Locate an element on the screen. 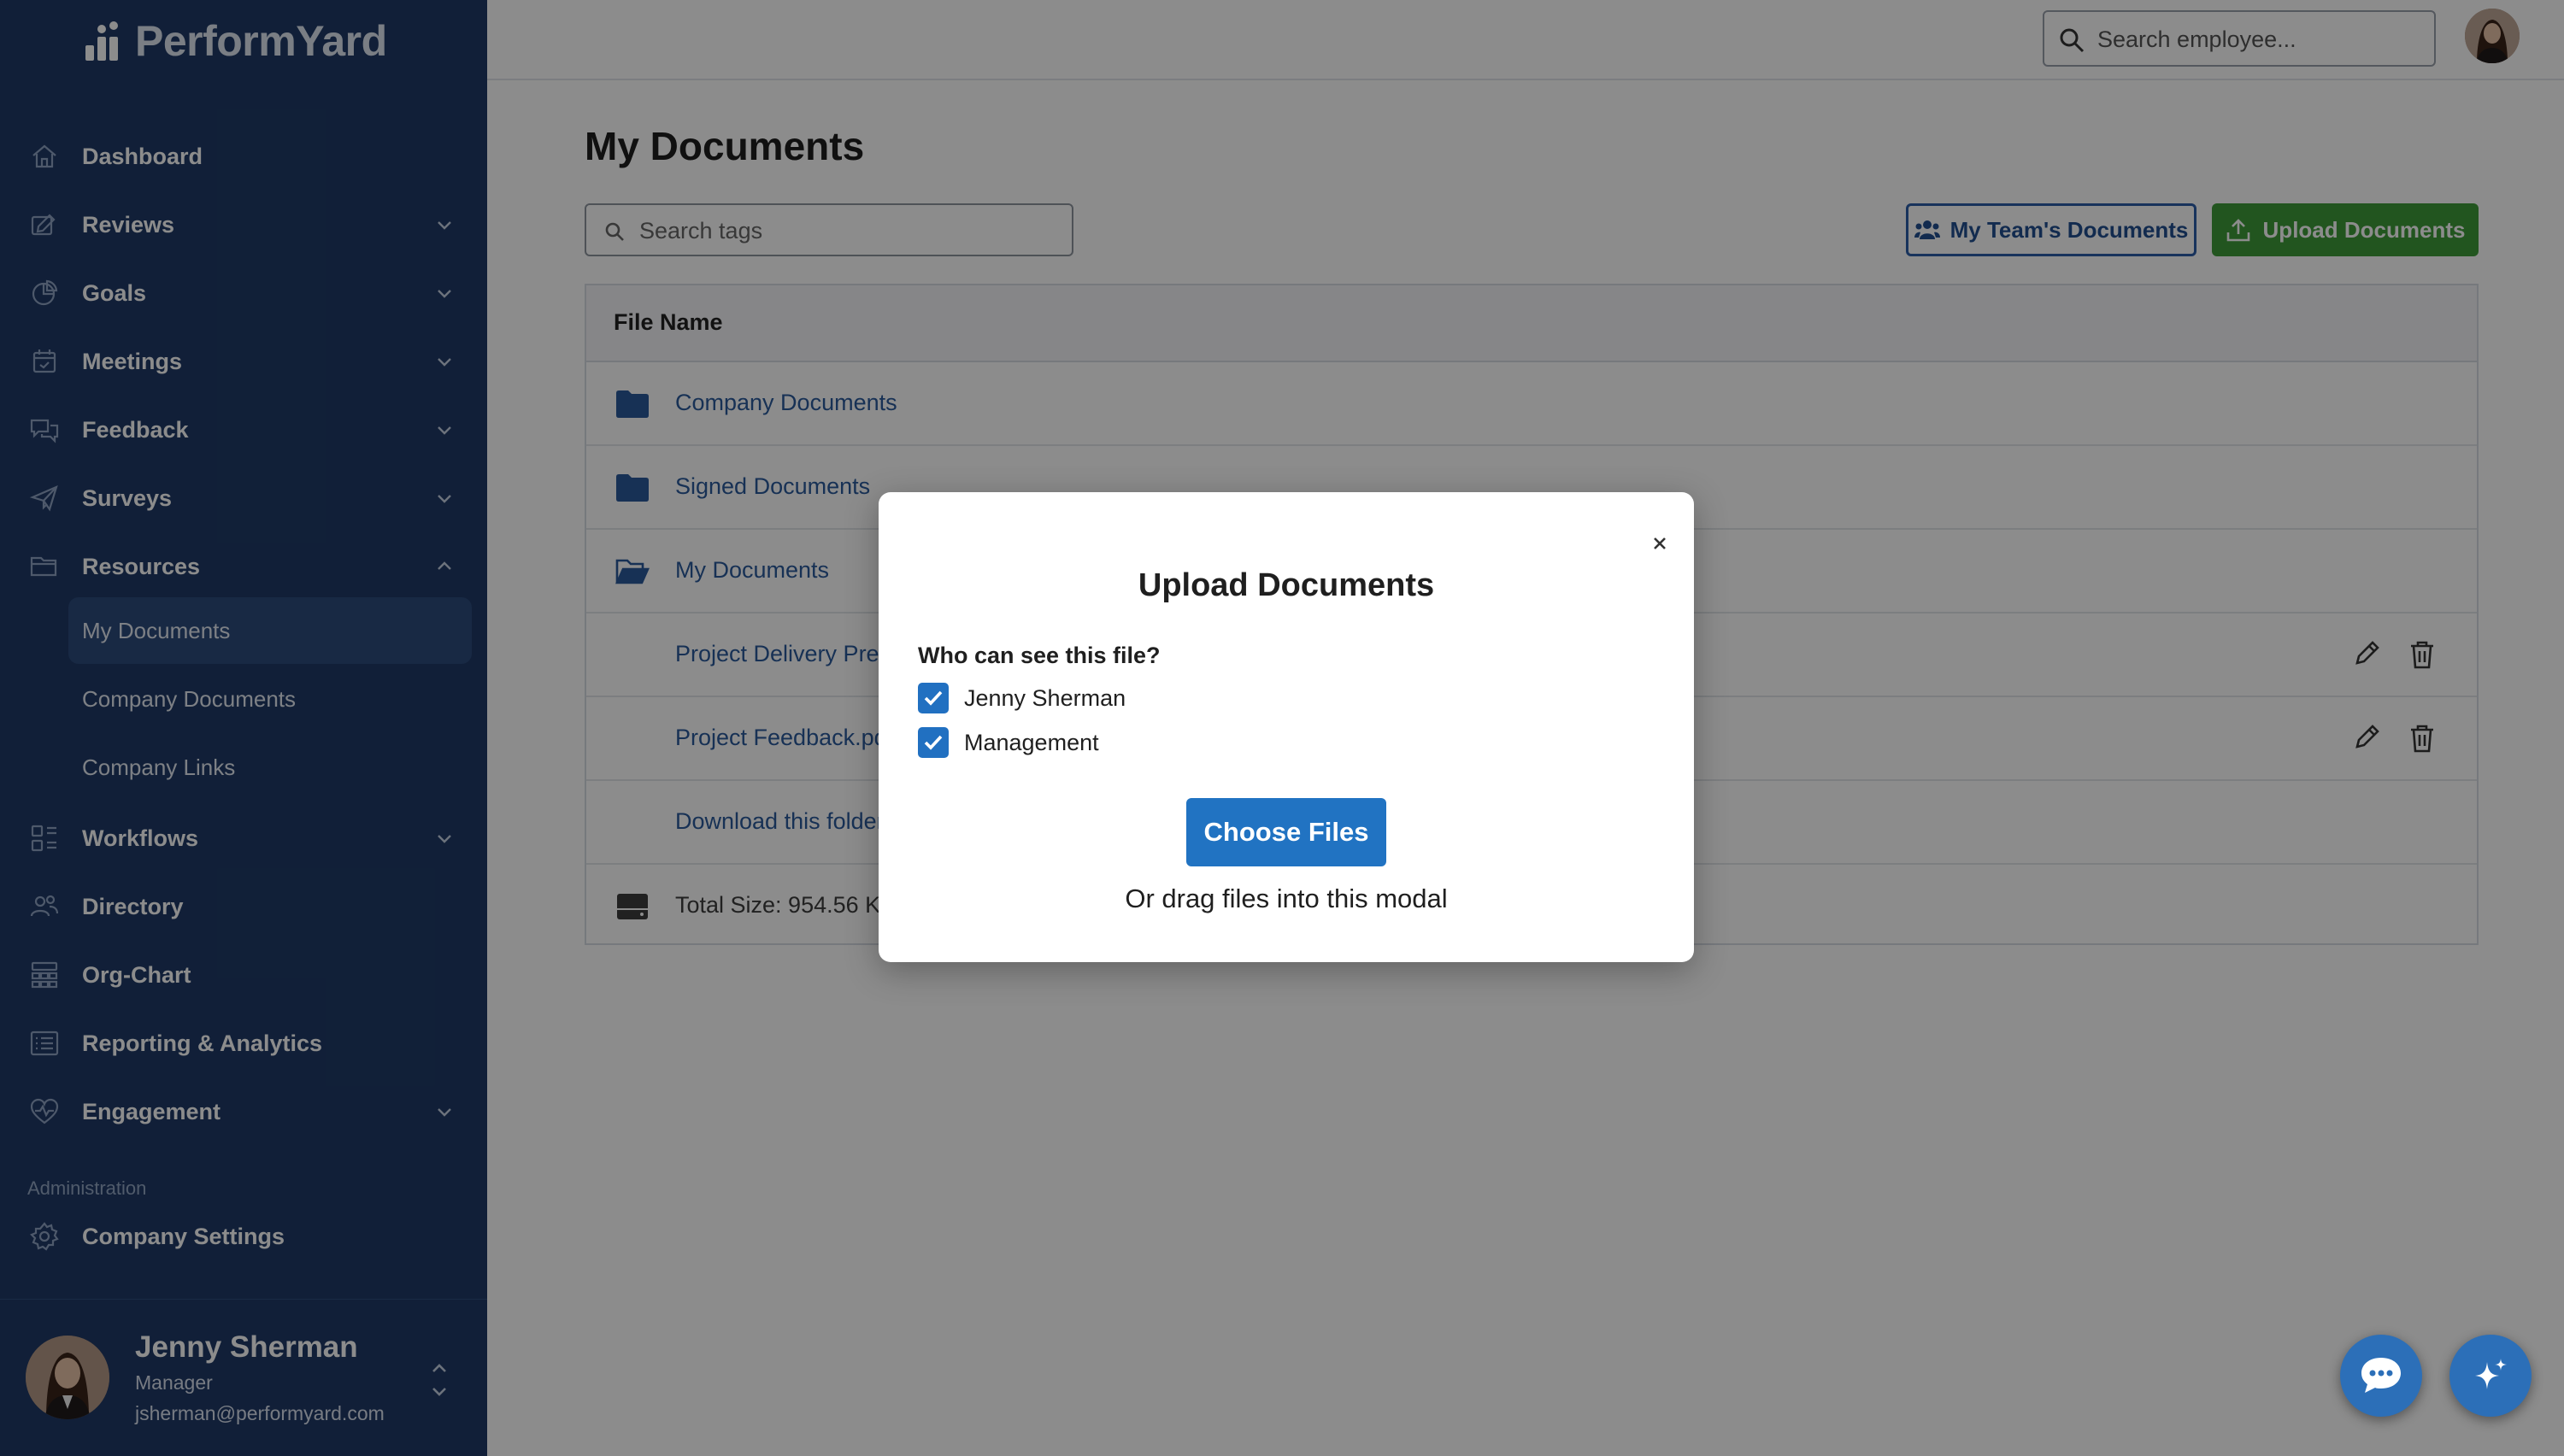 The width and height of the screenshot is (2564, 1456). chat-support-button is located at coordinates (2381, 1376).